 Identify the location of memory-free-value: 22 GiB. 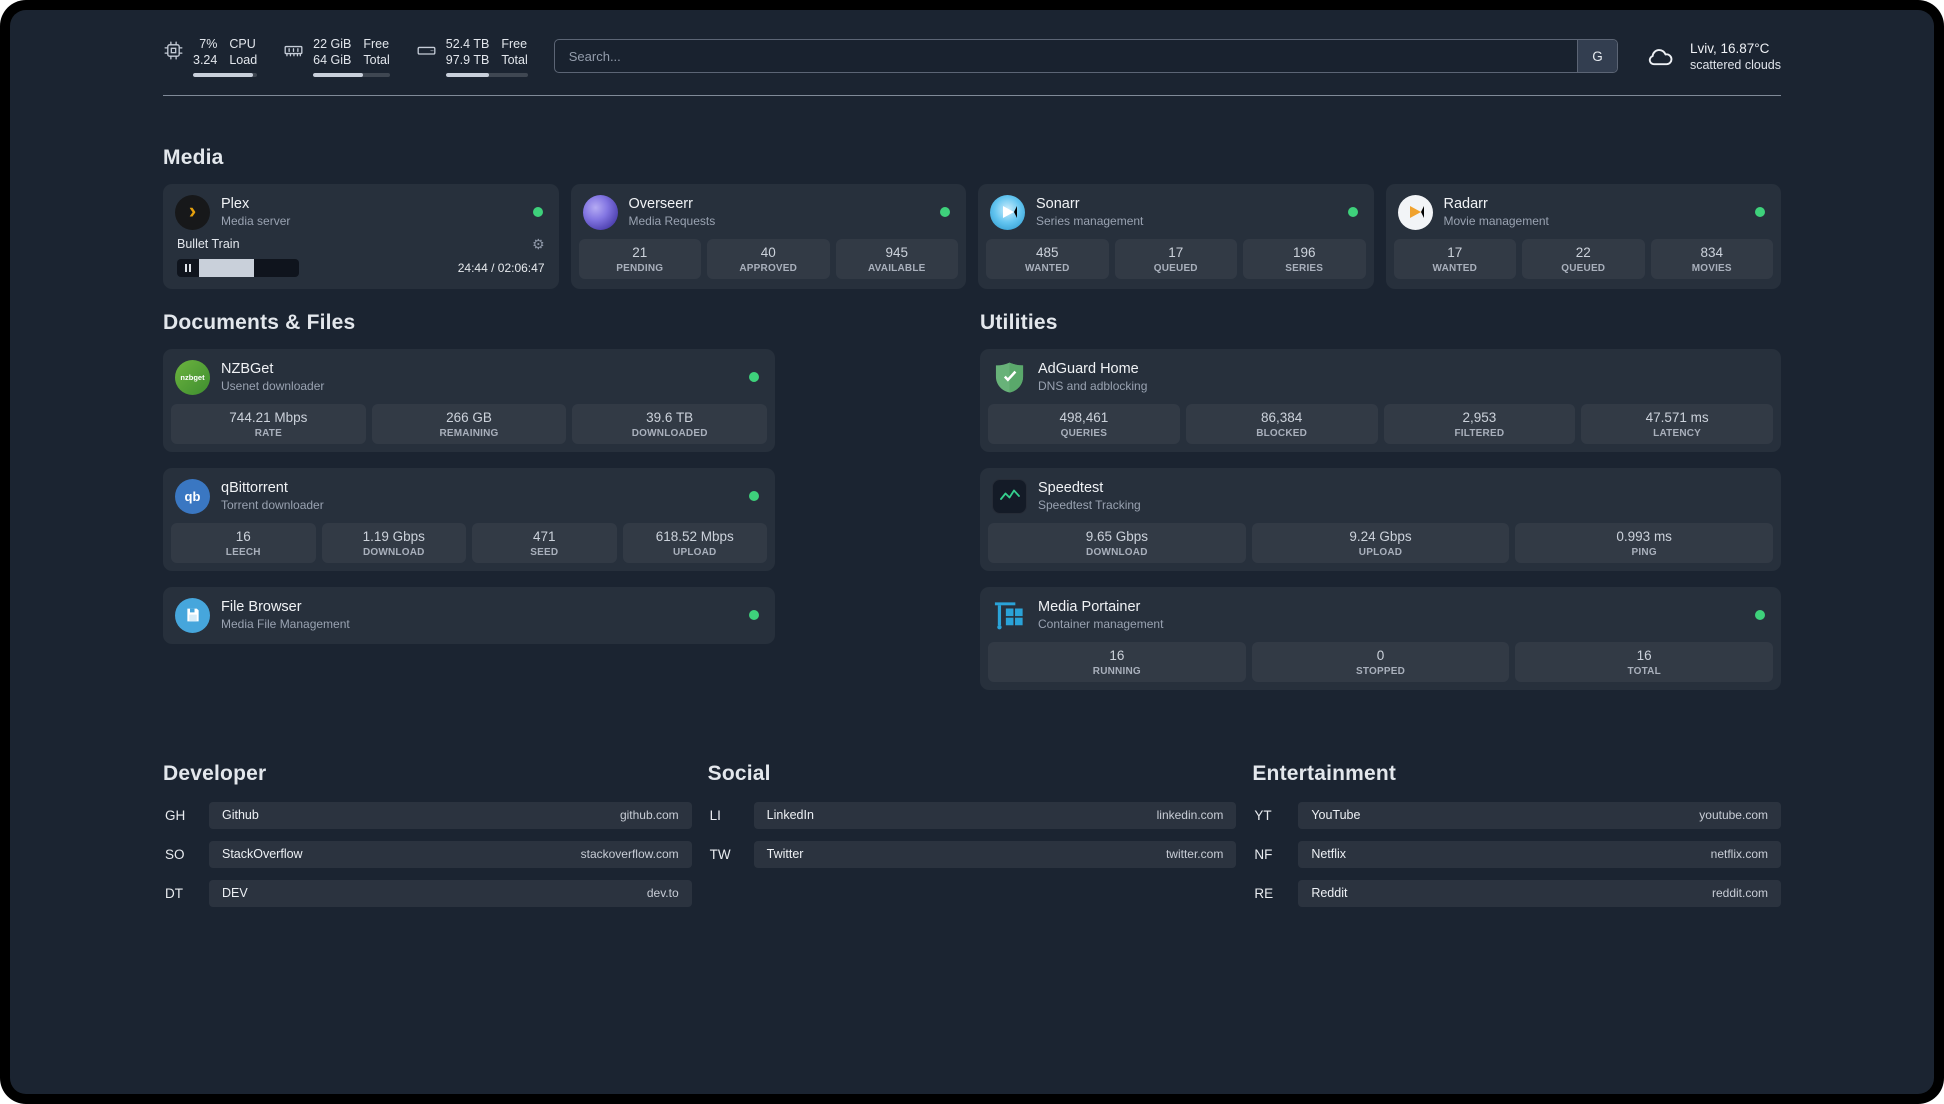
(332, 44).